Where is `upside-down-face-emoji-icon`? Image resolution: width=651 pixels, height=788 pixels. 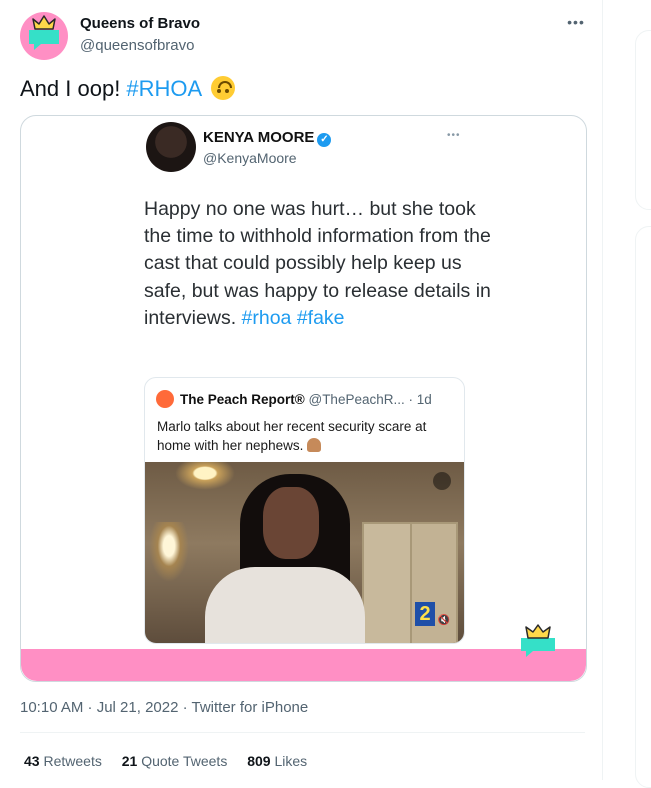
upside-down-face-emoji-icon is located at coordinates (223, 88).